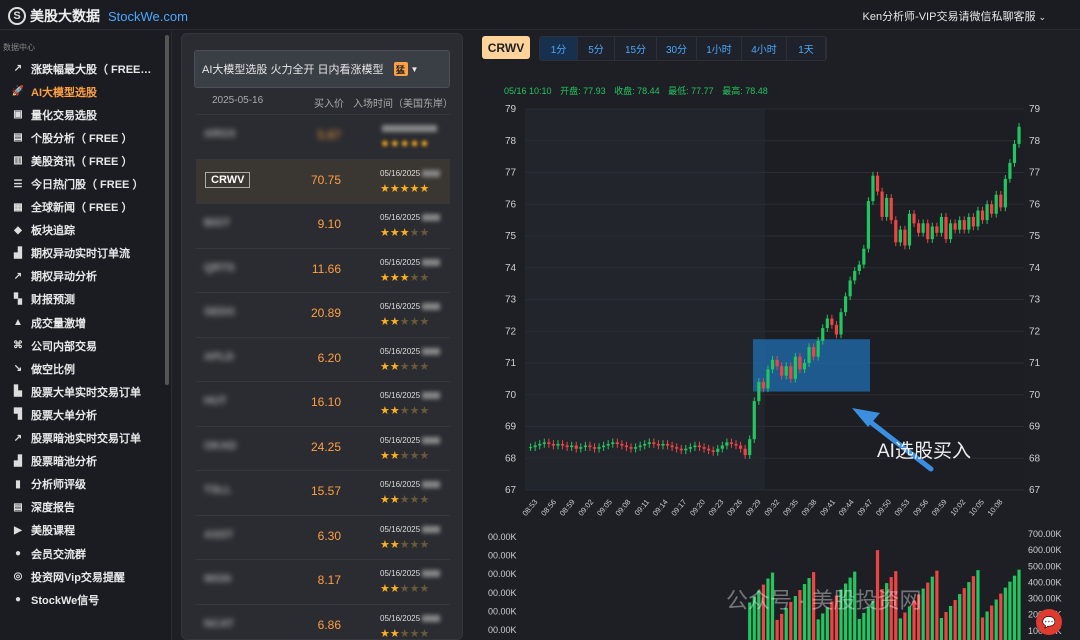  Describe the element at coordinates (85, 438) in the screenshot. I see `sidebar-item: ↗ 股票暗池实时交易订单` at that location.